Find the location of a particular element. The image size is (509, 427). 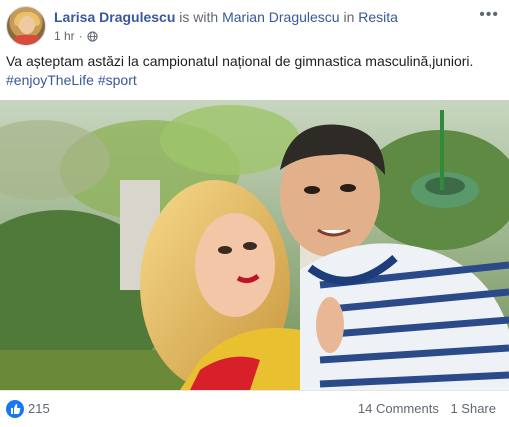

shares-count-link: 1 Share is located at coordinates (473, 408).